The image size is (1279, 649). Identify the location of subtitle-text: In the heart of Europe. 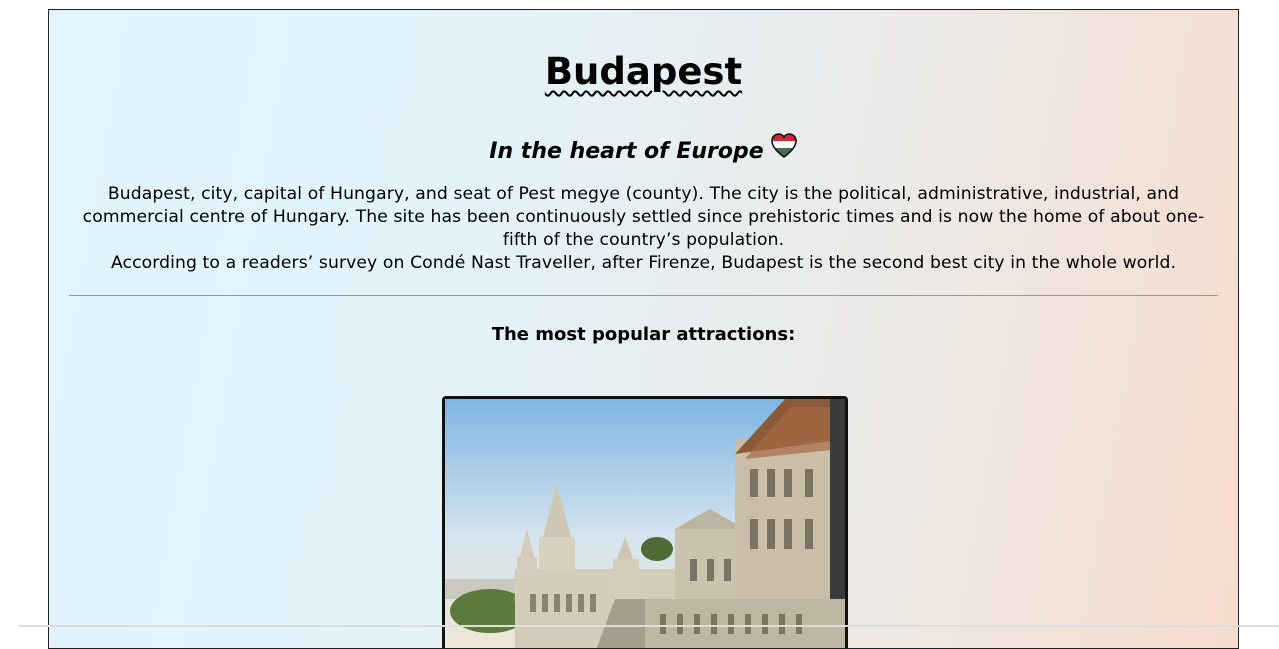
(626, 151).